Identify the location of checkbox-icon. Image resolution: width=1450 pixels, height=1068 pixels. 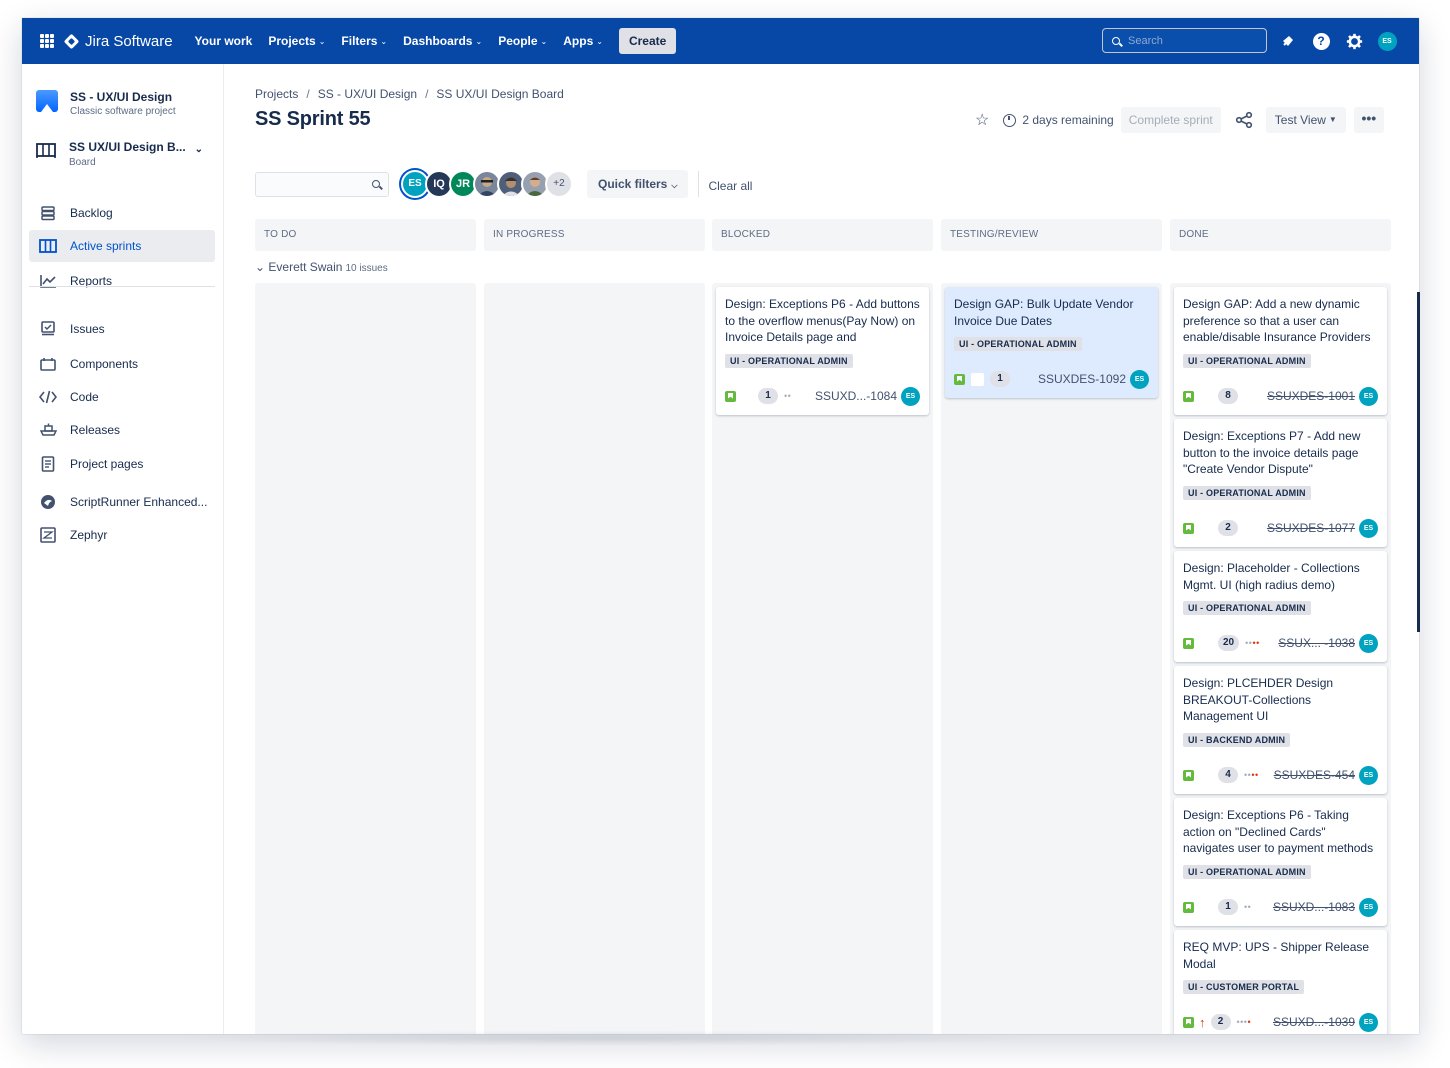
(977, 379).